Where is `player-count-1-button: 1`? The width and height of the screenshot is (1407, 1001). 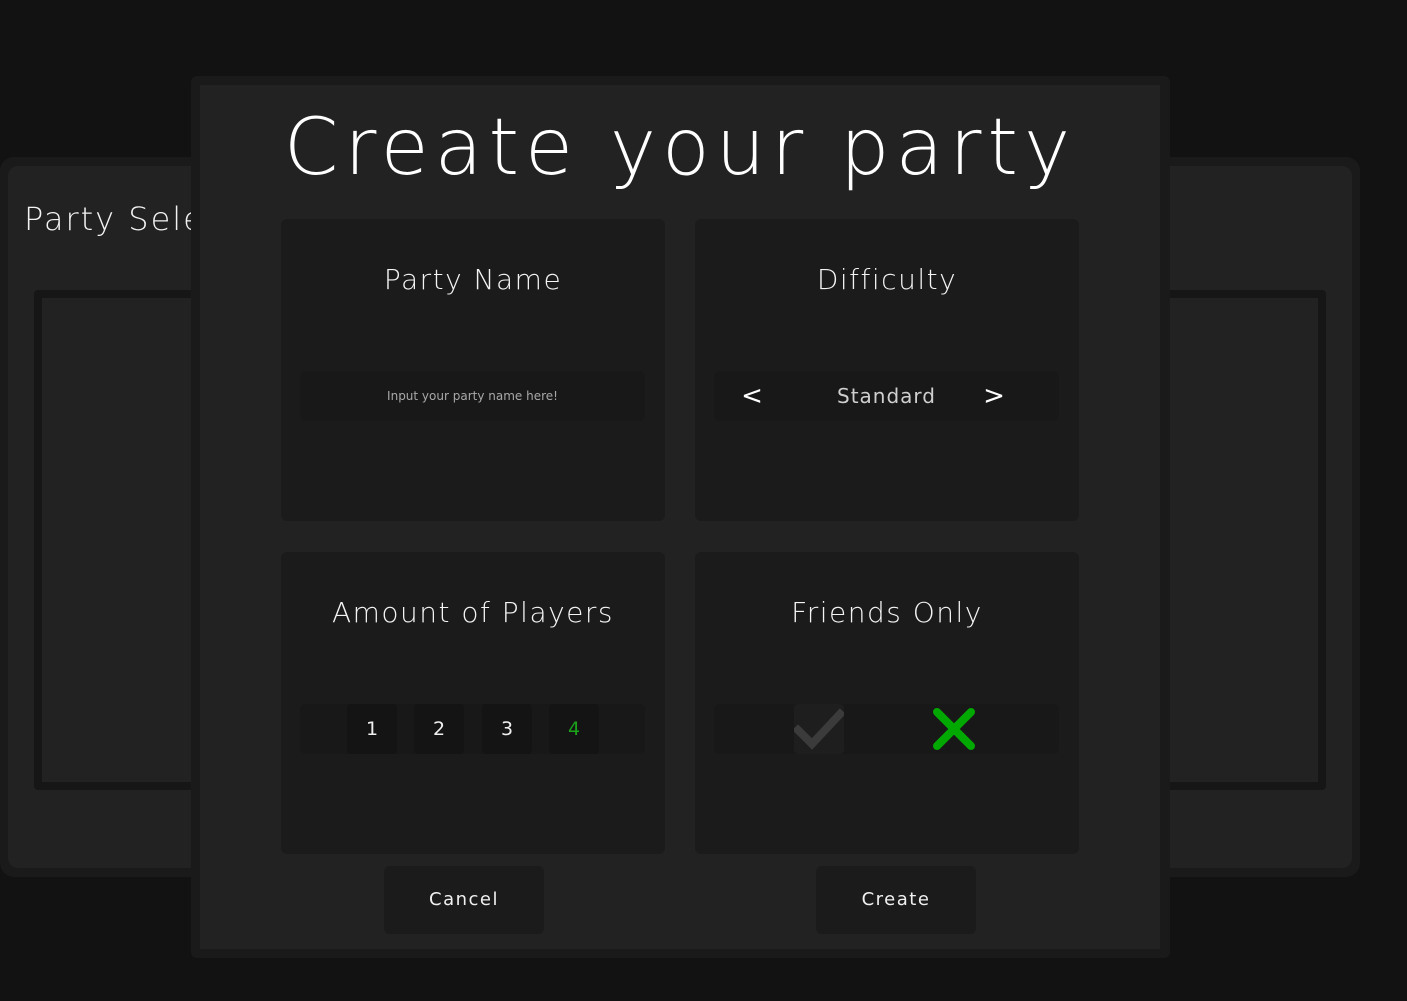 player-count-1-button: 1 is located at coordinates (372, 729).